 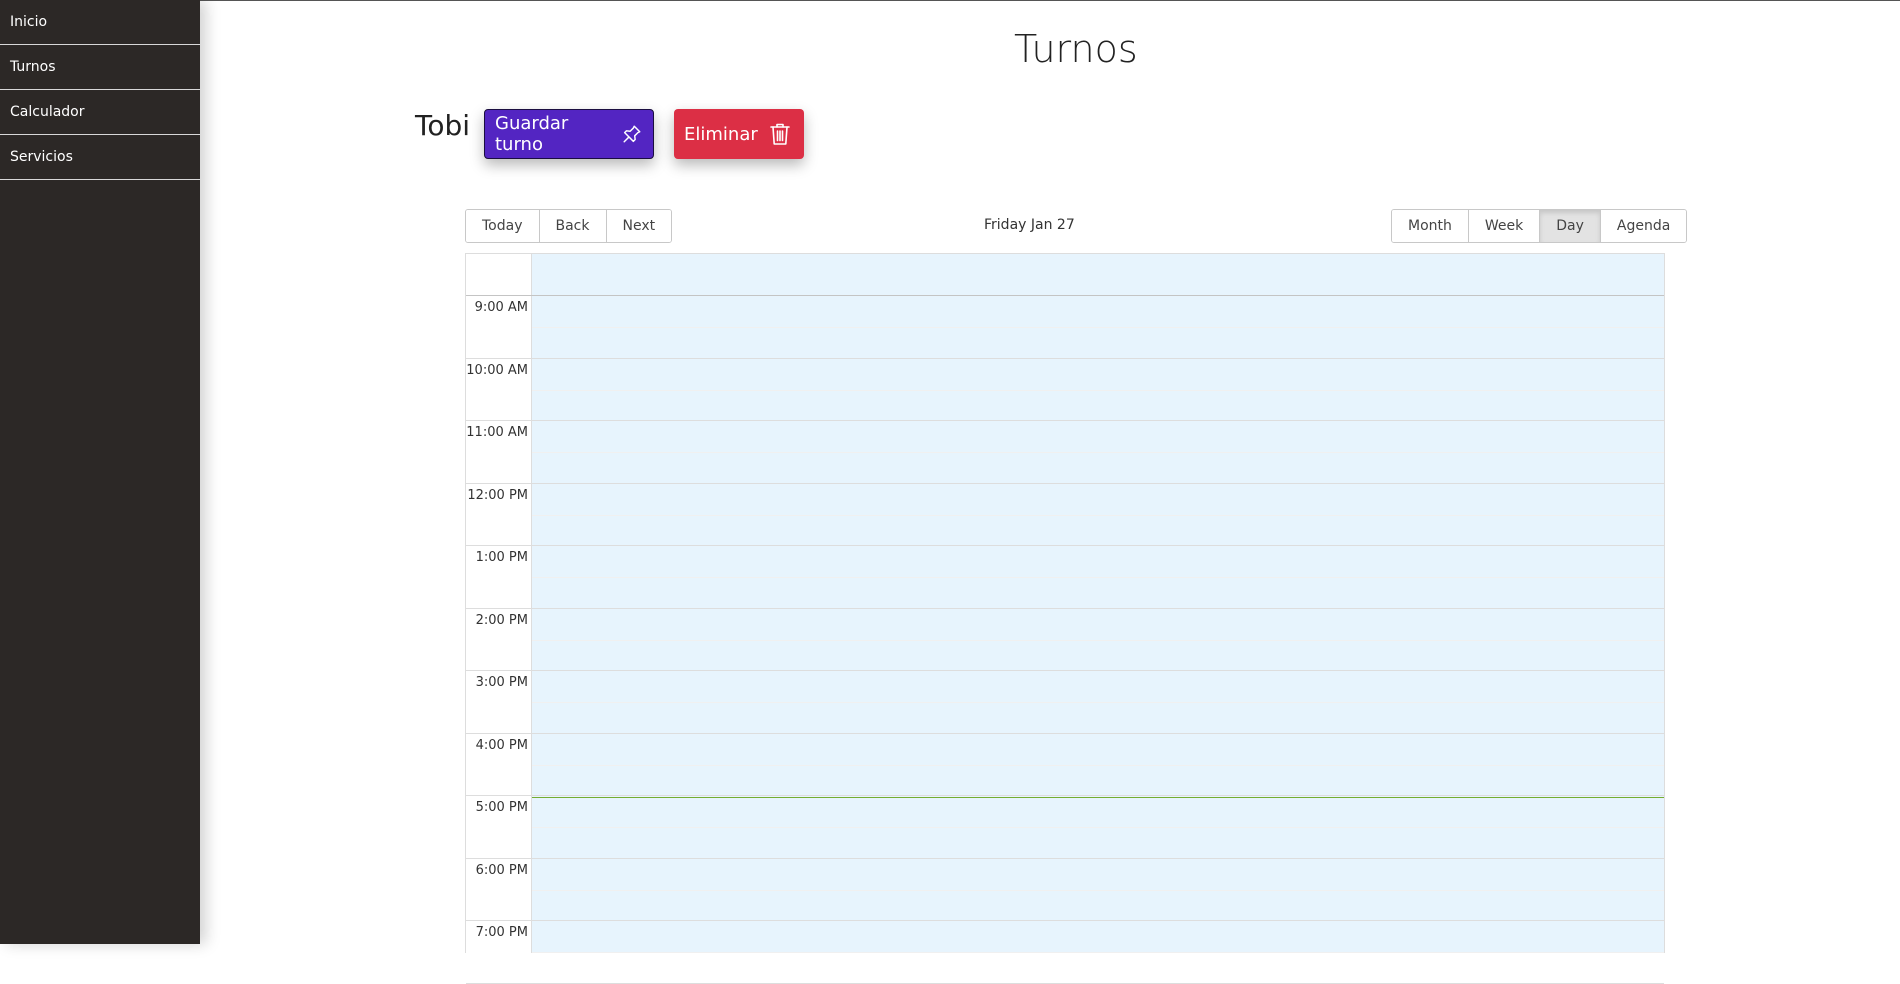 I want to click on next-button: Next, so click(x=639, y=226).